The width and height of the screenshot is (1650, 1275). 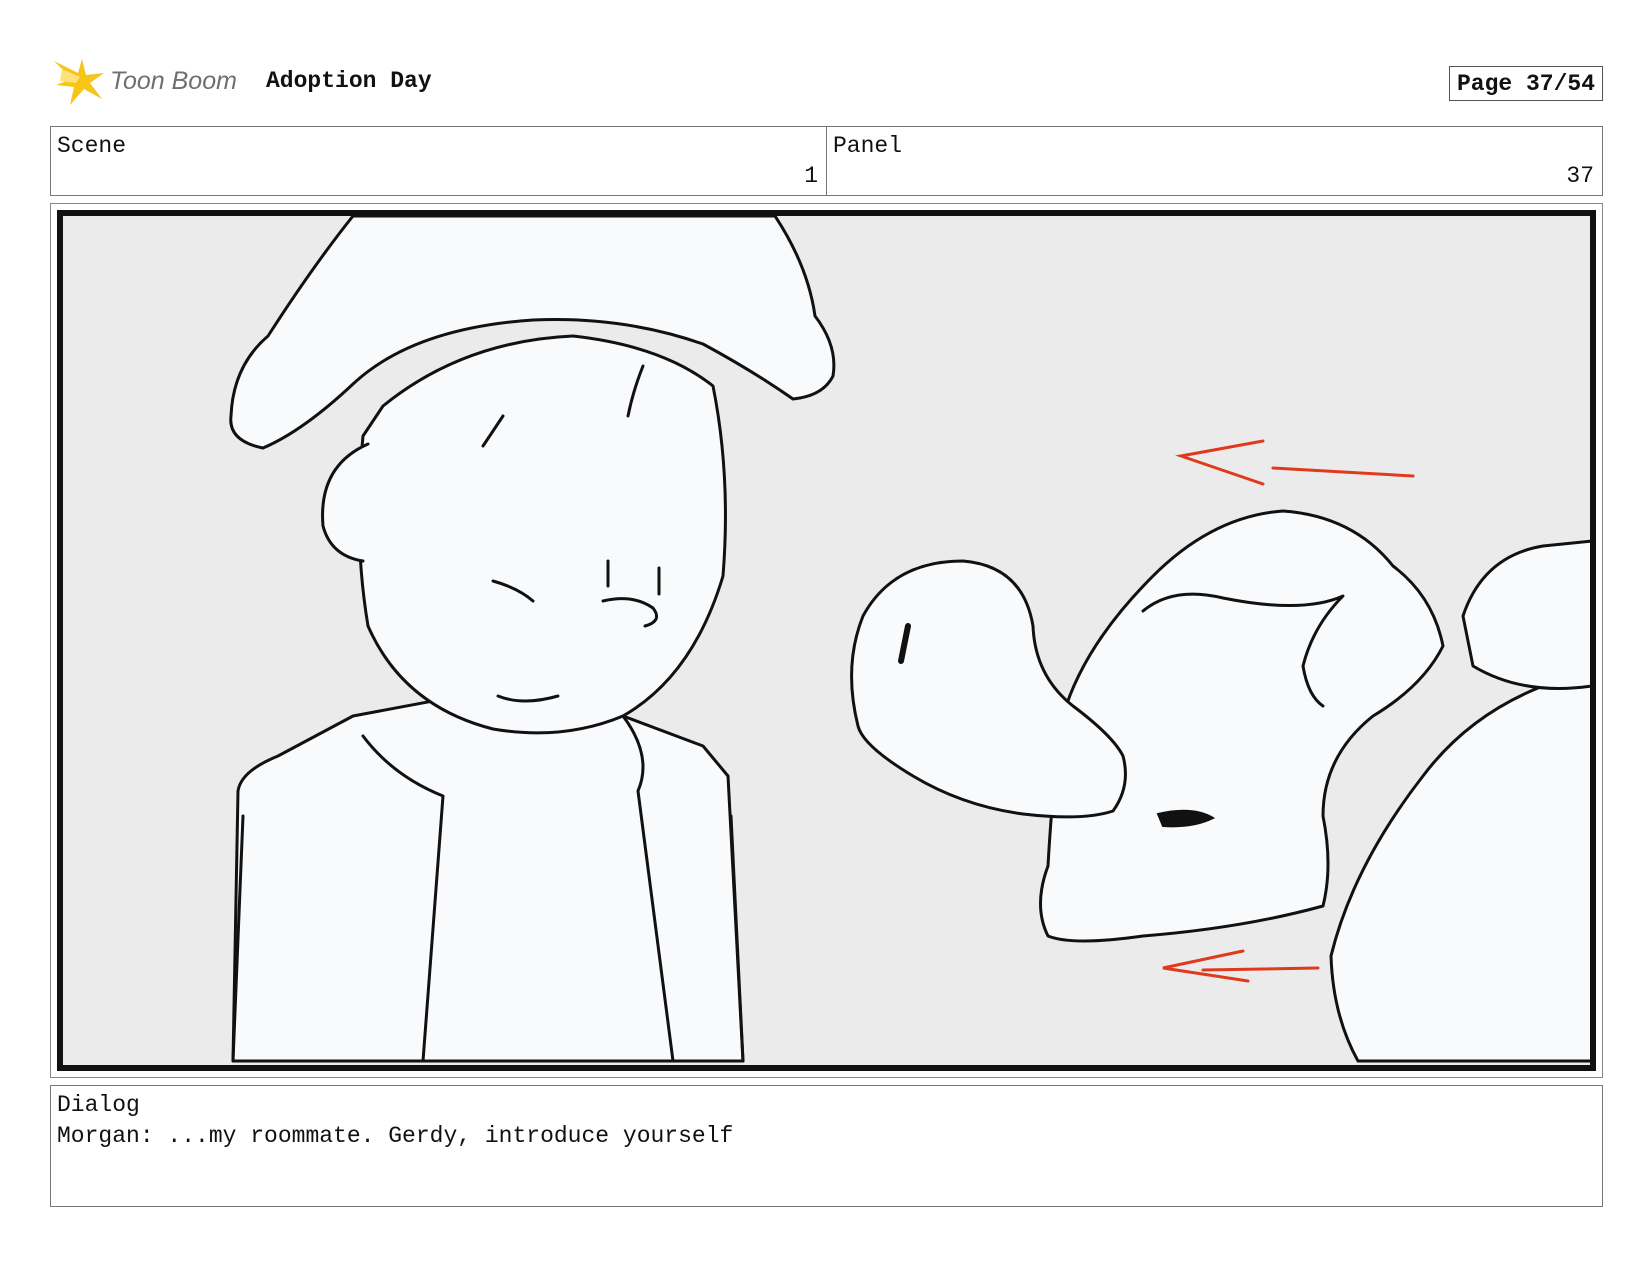 I want to click on page-header: Toon Boom Adoption Day Page 37/54, so click(x=826, y=80).